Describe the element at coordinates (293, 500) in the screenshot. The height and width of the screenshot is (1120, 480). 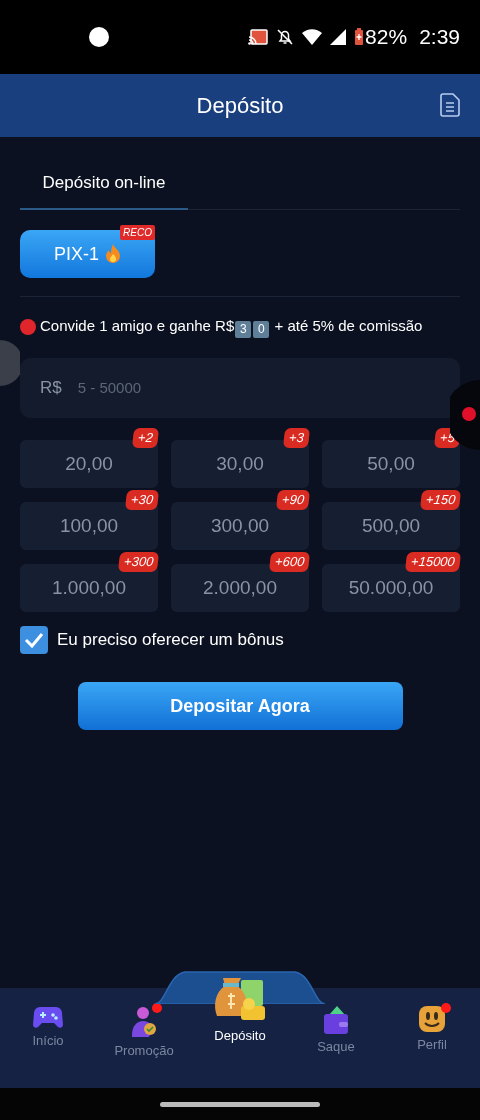
I see `bonus-tag: +90` at that location.